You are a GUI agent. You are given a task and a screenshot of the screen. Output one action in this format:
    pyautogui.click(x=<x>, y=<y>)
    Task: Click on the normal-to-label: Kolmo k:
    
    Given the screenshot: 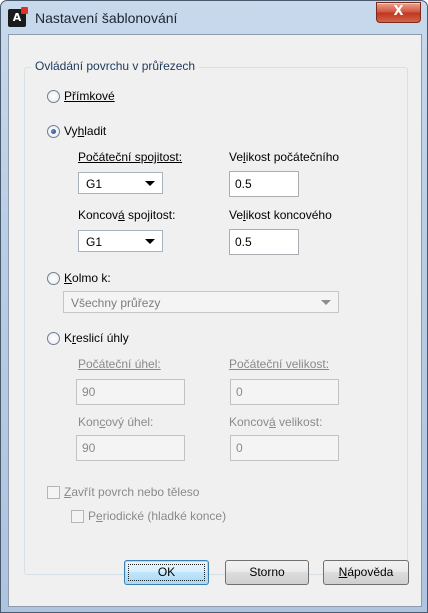 What is the action you would take?
    pyautogui.click(x=87, y=278)
    